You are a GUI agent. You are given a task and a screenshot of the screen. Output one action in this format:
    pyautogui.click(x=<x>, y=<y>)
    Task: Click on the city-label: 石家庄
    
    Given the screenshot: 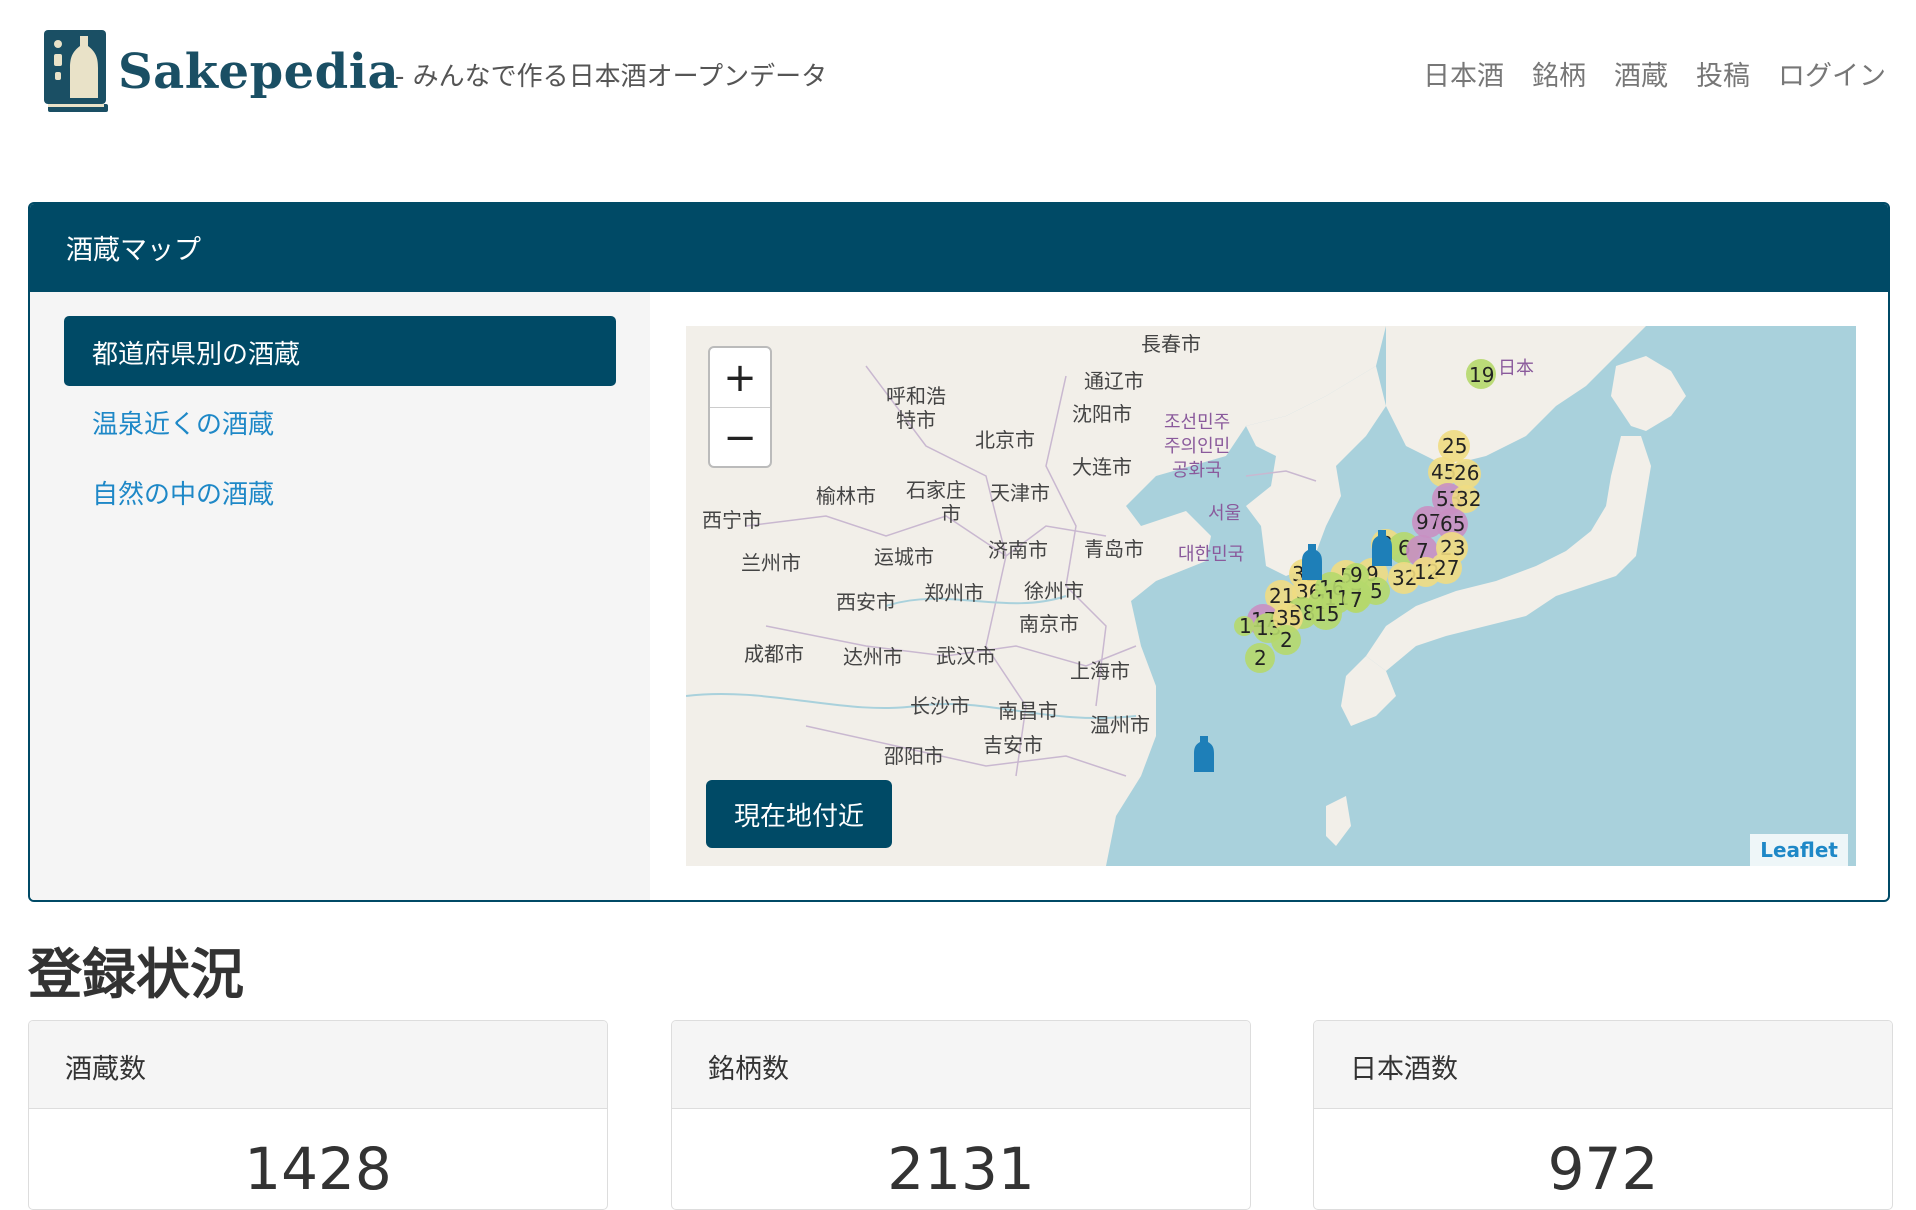 What is the action you would take?
    pyautogui.click(x=936, y=490)
    